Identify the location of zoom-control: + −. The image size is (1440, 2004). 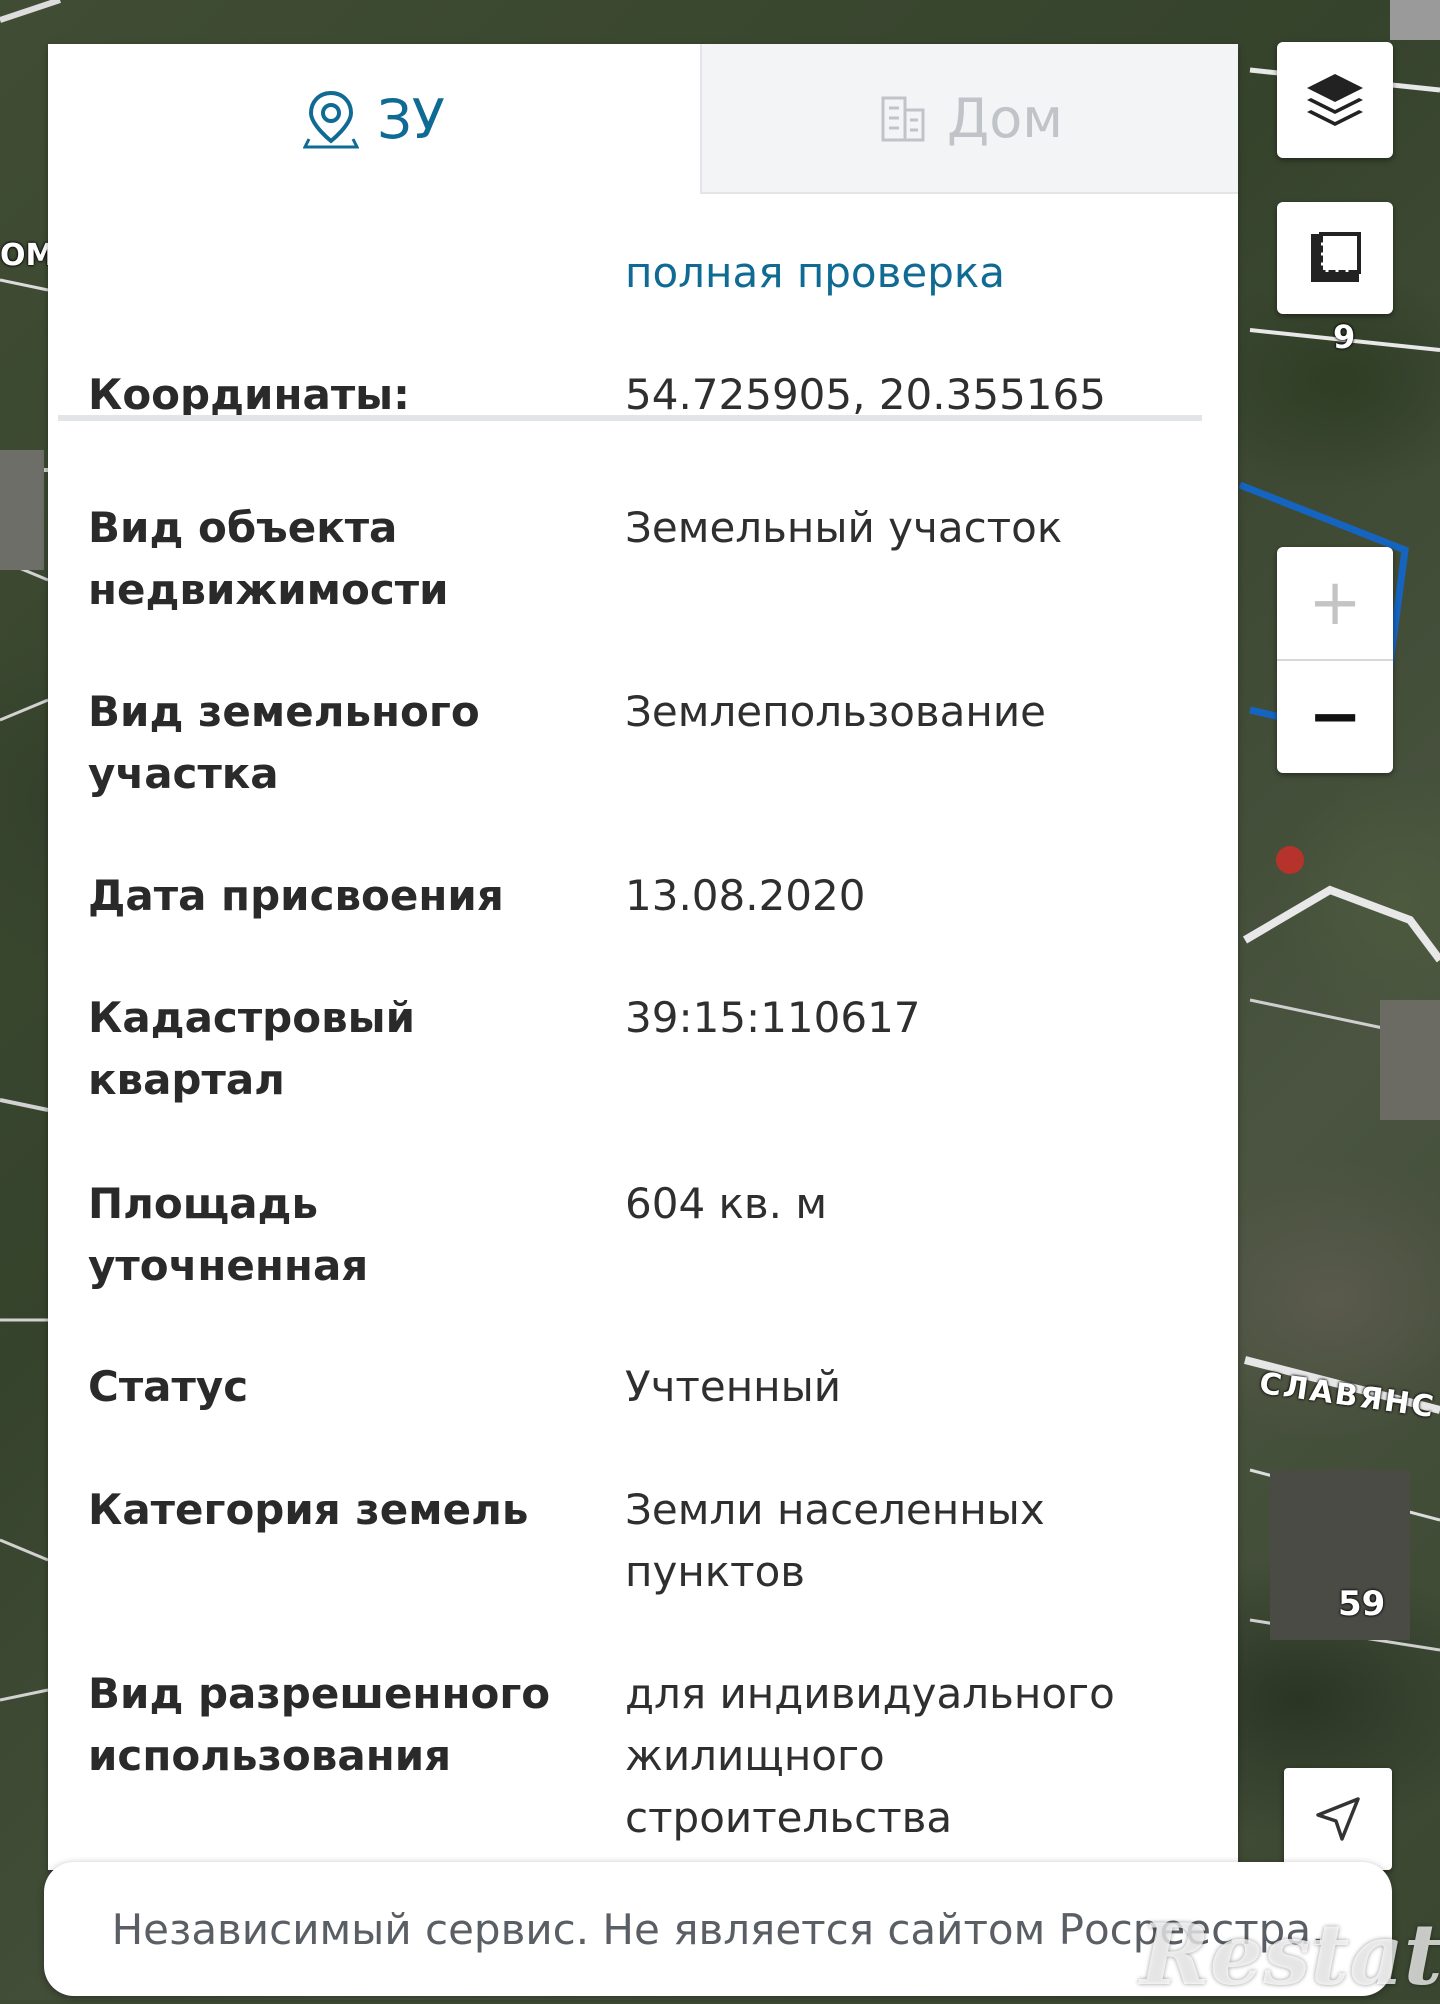
(1335, 660).